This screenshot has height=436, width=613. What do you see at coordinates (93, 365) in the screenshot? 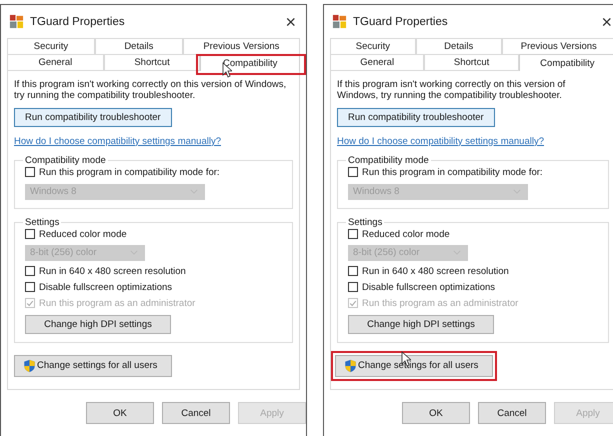
I see `all-users-button: Change settings for all users` at bounding box center [93, 365].